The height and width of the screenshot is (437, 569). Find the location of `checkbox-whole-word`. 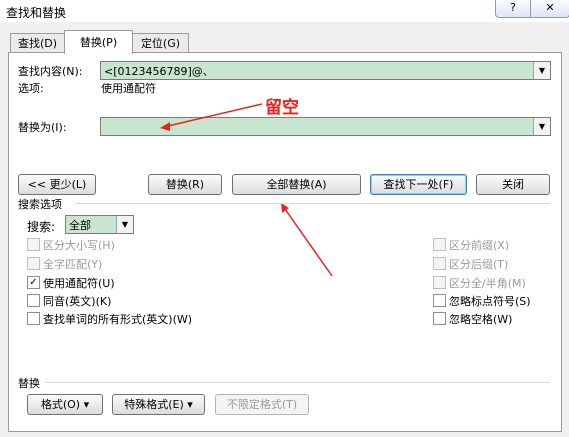

checkbox-whole-word is located at coordinates (33, 263).